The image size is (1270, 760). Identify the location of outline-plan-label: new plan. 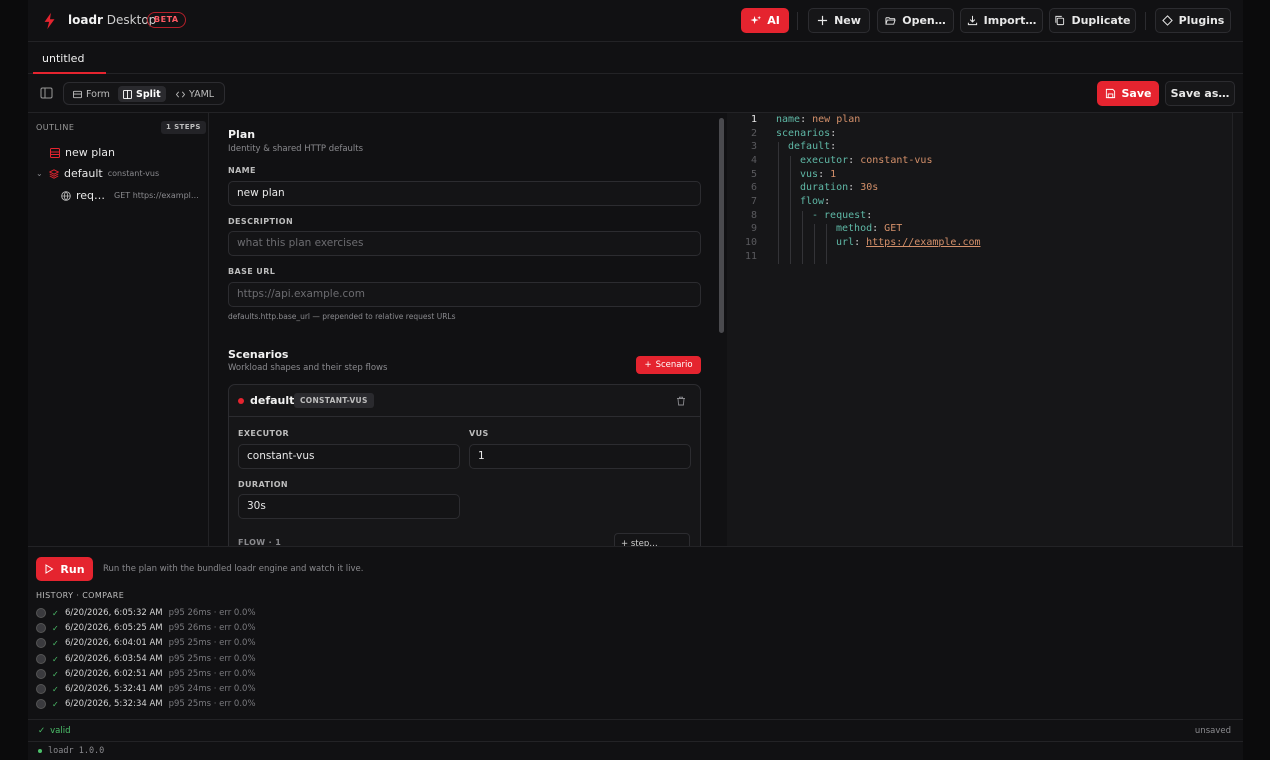
(90, 152).